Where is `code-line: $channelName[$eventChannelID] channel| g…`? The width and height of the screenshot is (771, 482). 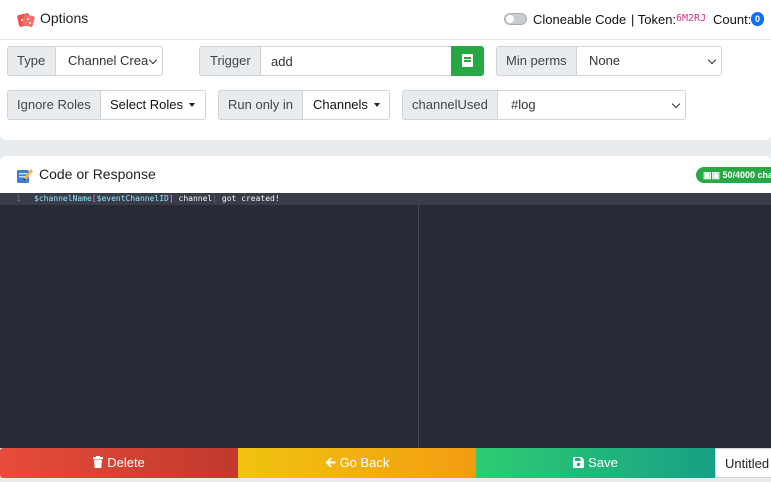 code-line: $channelName[$eventChannelID] channel| g… is located at coordinates (157, 198).